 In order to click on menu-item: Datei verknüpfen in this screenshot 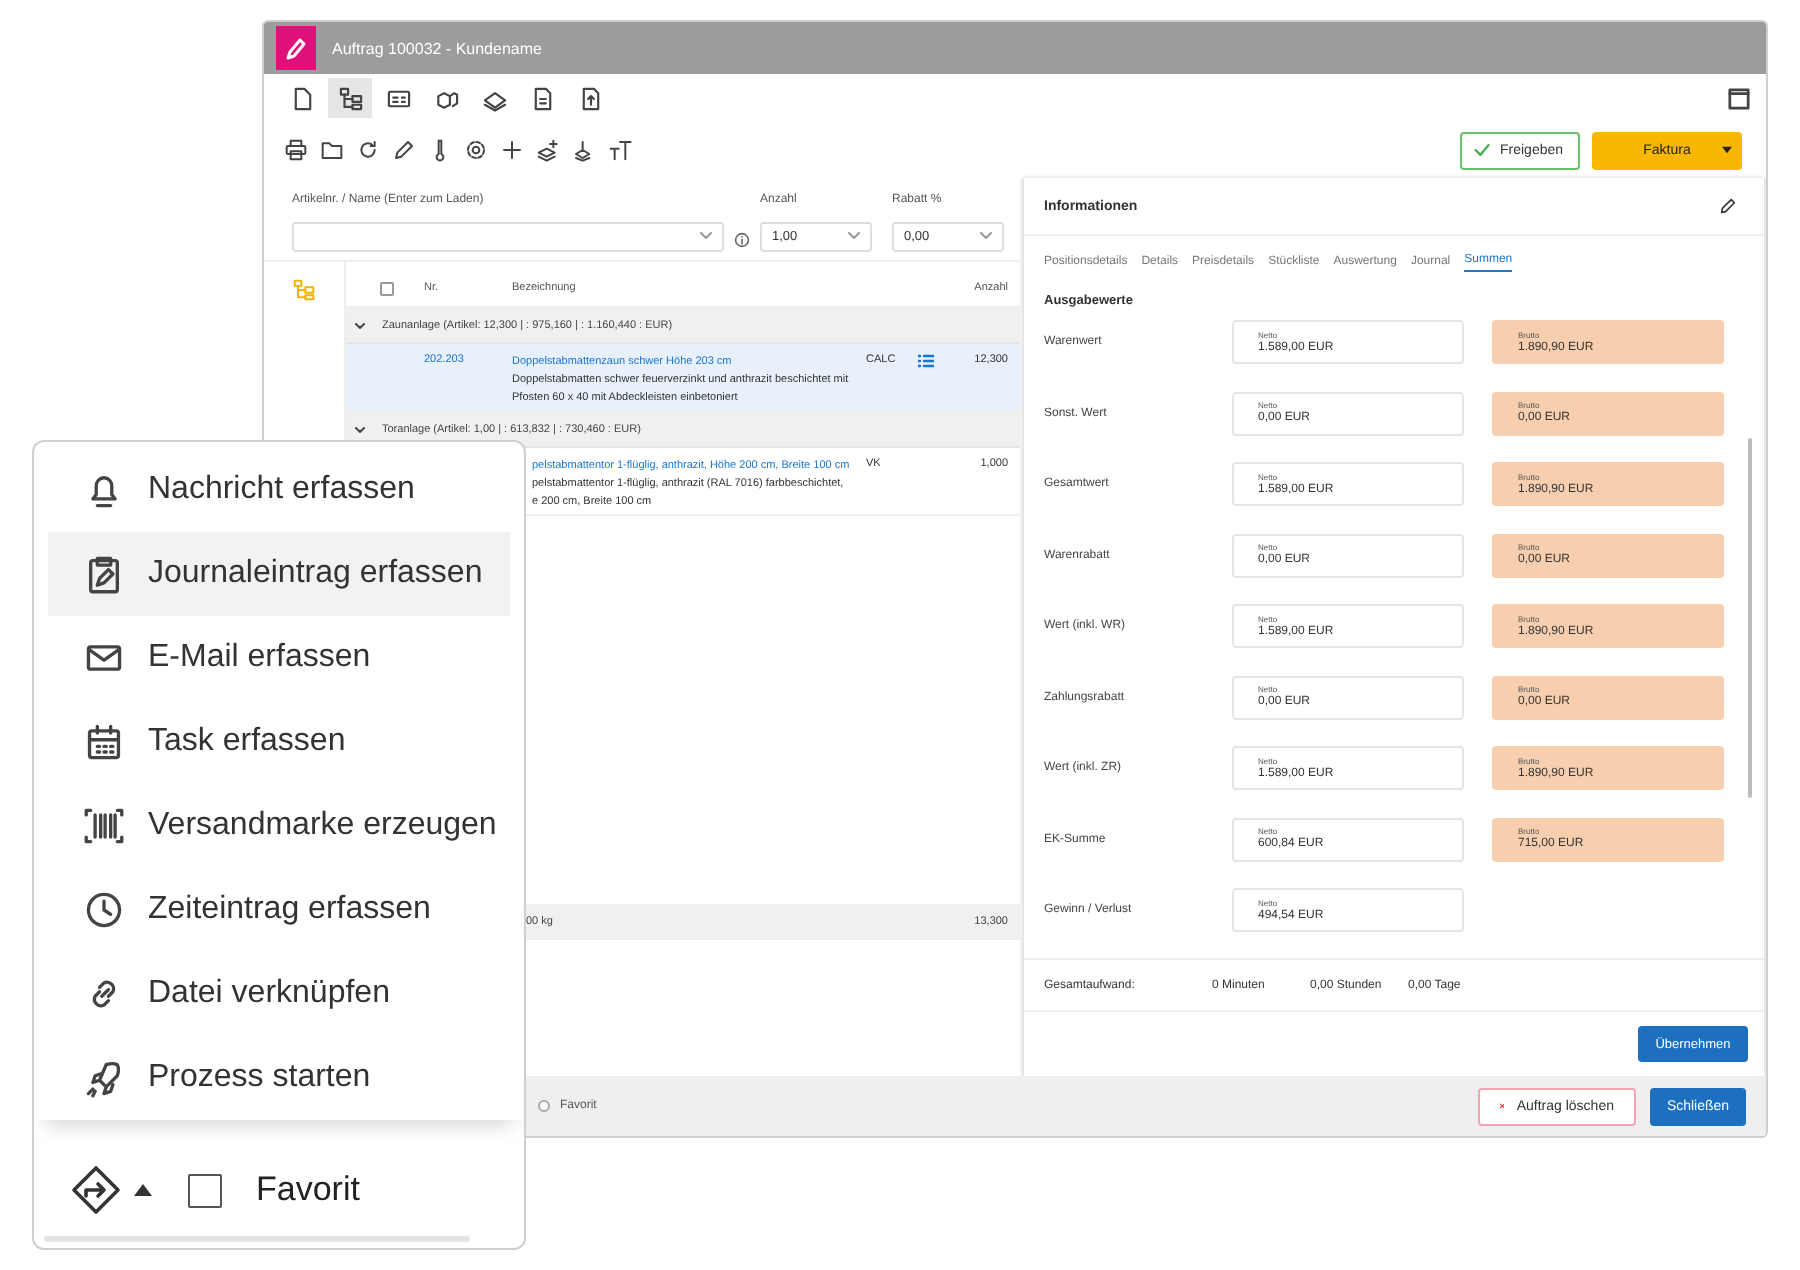, I will do `click(279, 994)`.